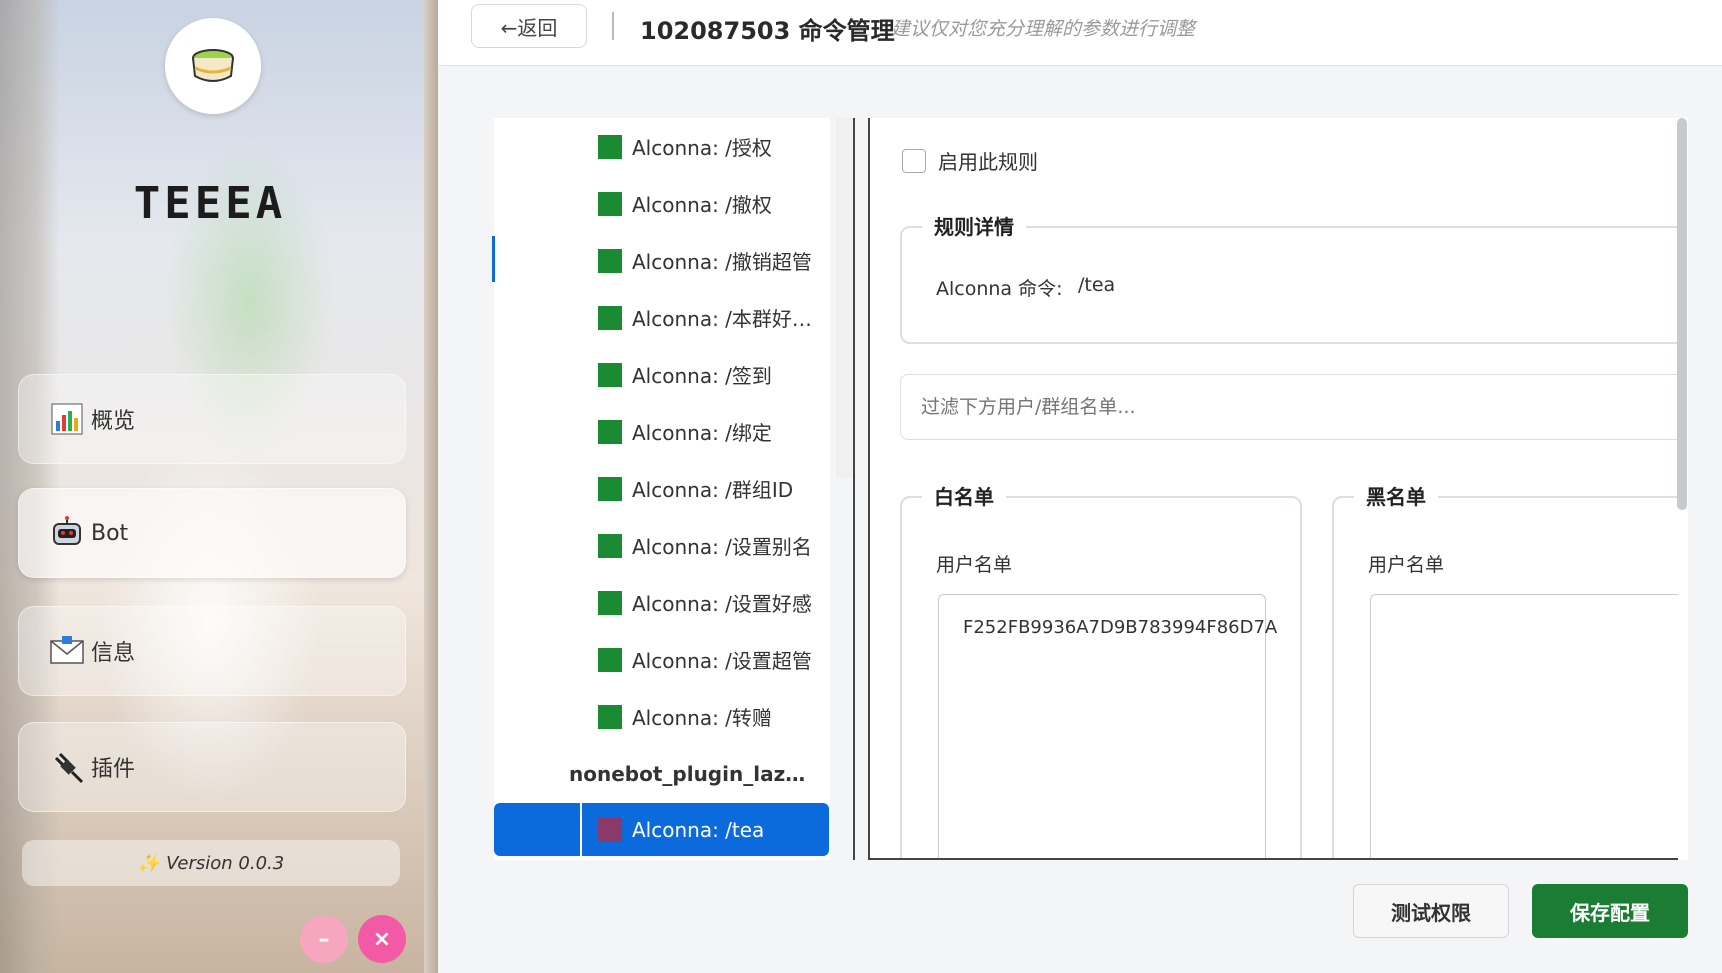  Describe the element at coordinates (988, 162) in the screenshot. I see `enable-rule-label: 启用此规则` at that location.